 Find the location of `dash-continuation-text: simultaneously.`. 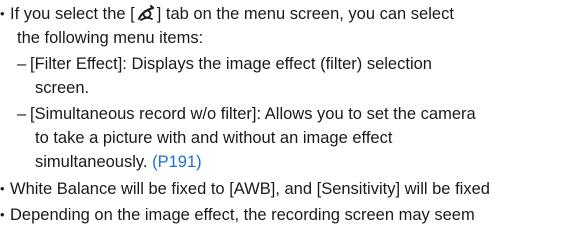

dash-continuation-text: simultaneously. is located at coordinates (94, 162).